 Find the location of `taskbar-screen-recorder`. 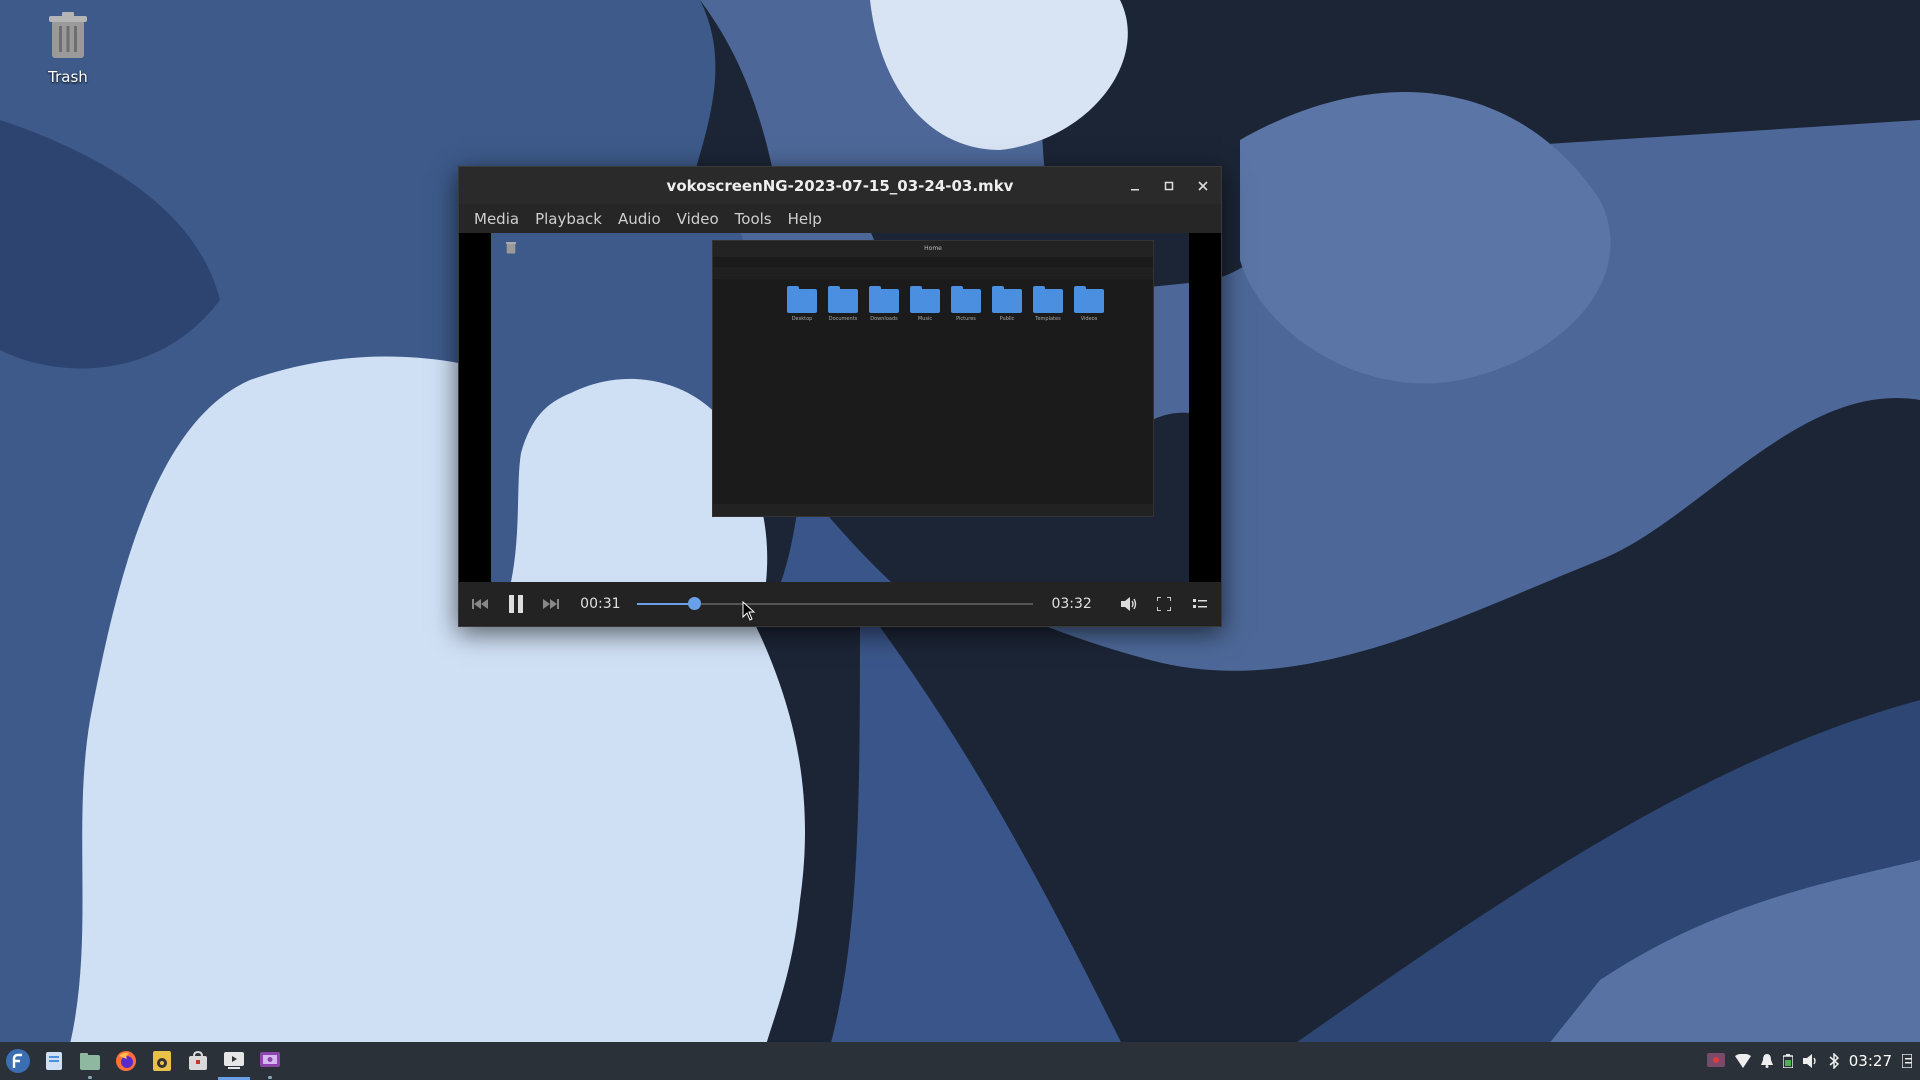

taskbar-screen-recorder is located at coordinates (270, 1061).